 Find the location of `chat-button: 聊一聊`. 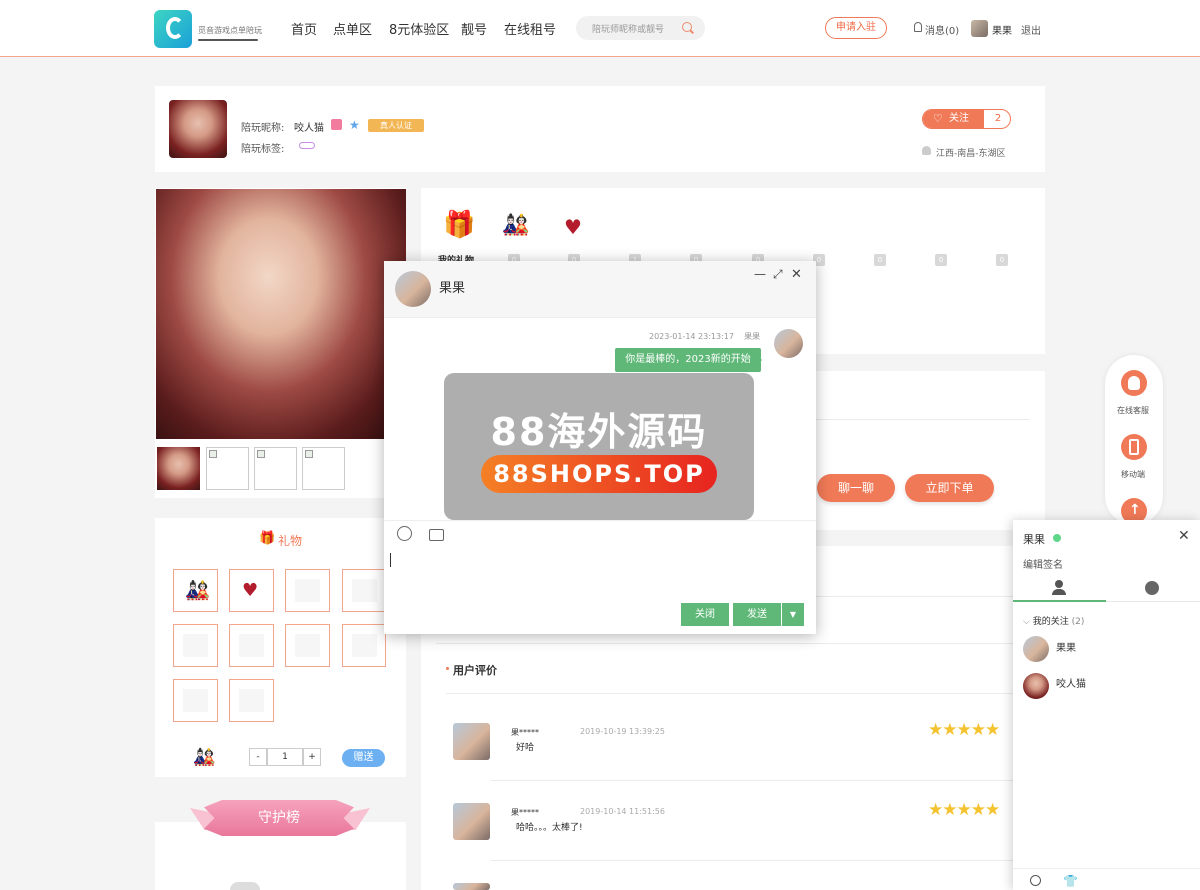

chat-button: 聊一聊 is located at coordinates (856, 488).